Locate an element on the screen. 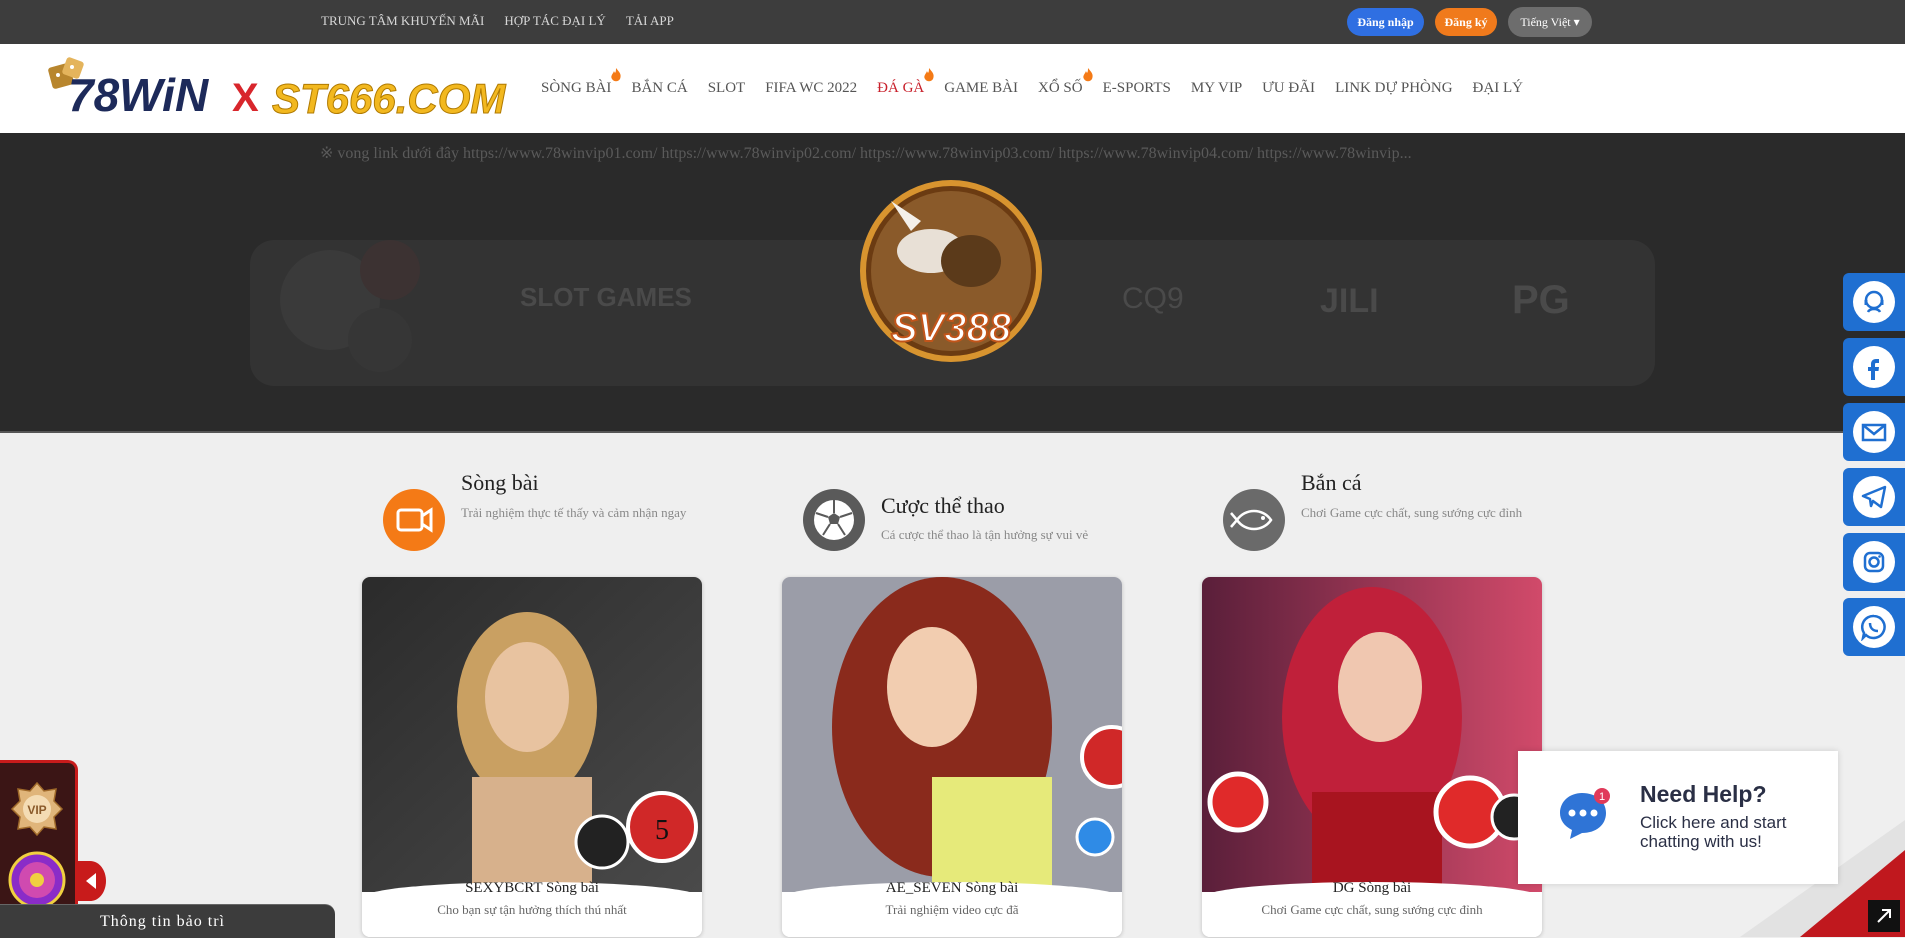 Image resolution: width=1905 pixels, height=938 pixels. nav-item-my-vip: MY VIP is located at coordinates (1216, 88).